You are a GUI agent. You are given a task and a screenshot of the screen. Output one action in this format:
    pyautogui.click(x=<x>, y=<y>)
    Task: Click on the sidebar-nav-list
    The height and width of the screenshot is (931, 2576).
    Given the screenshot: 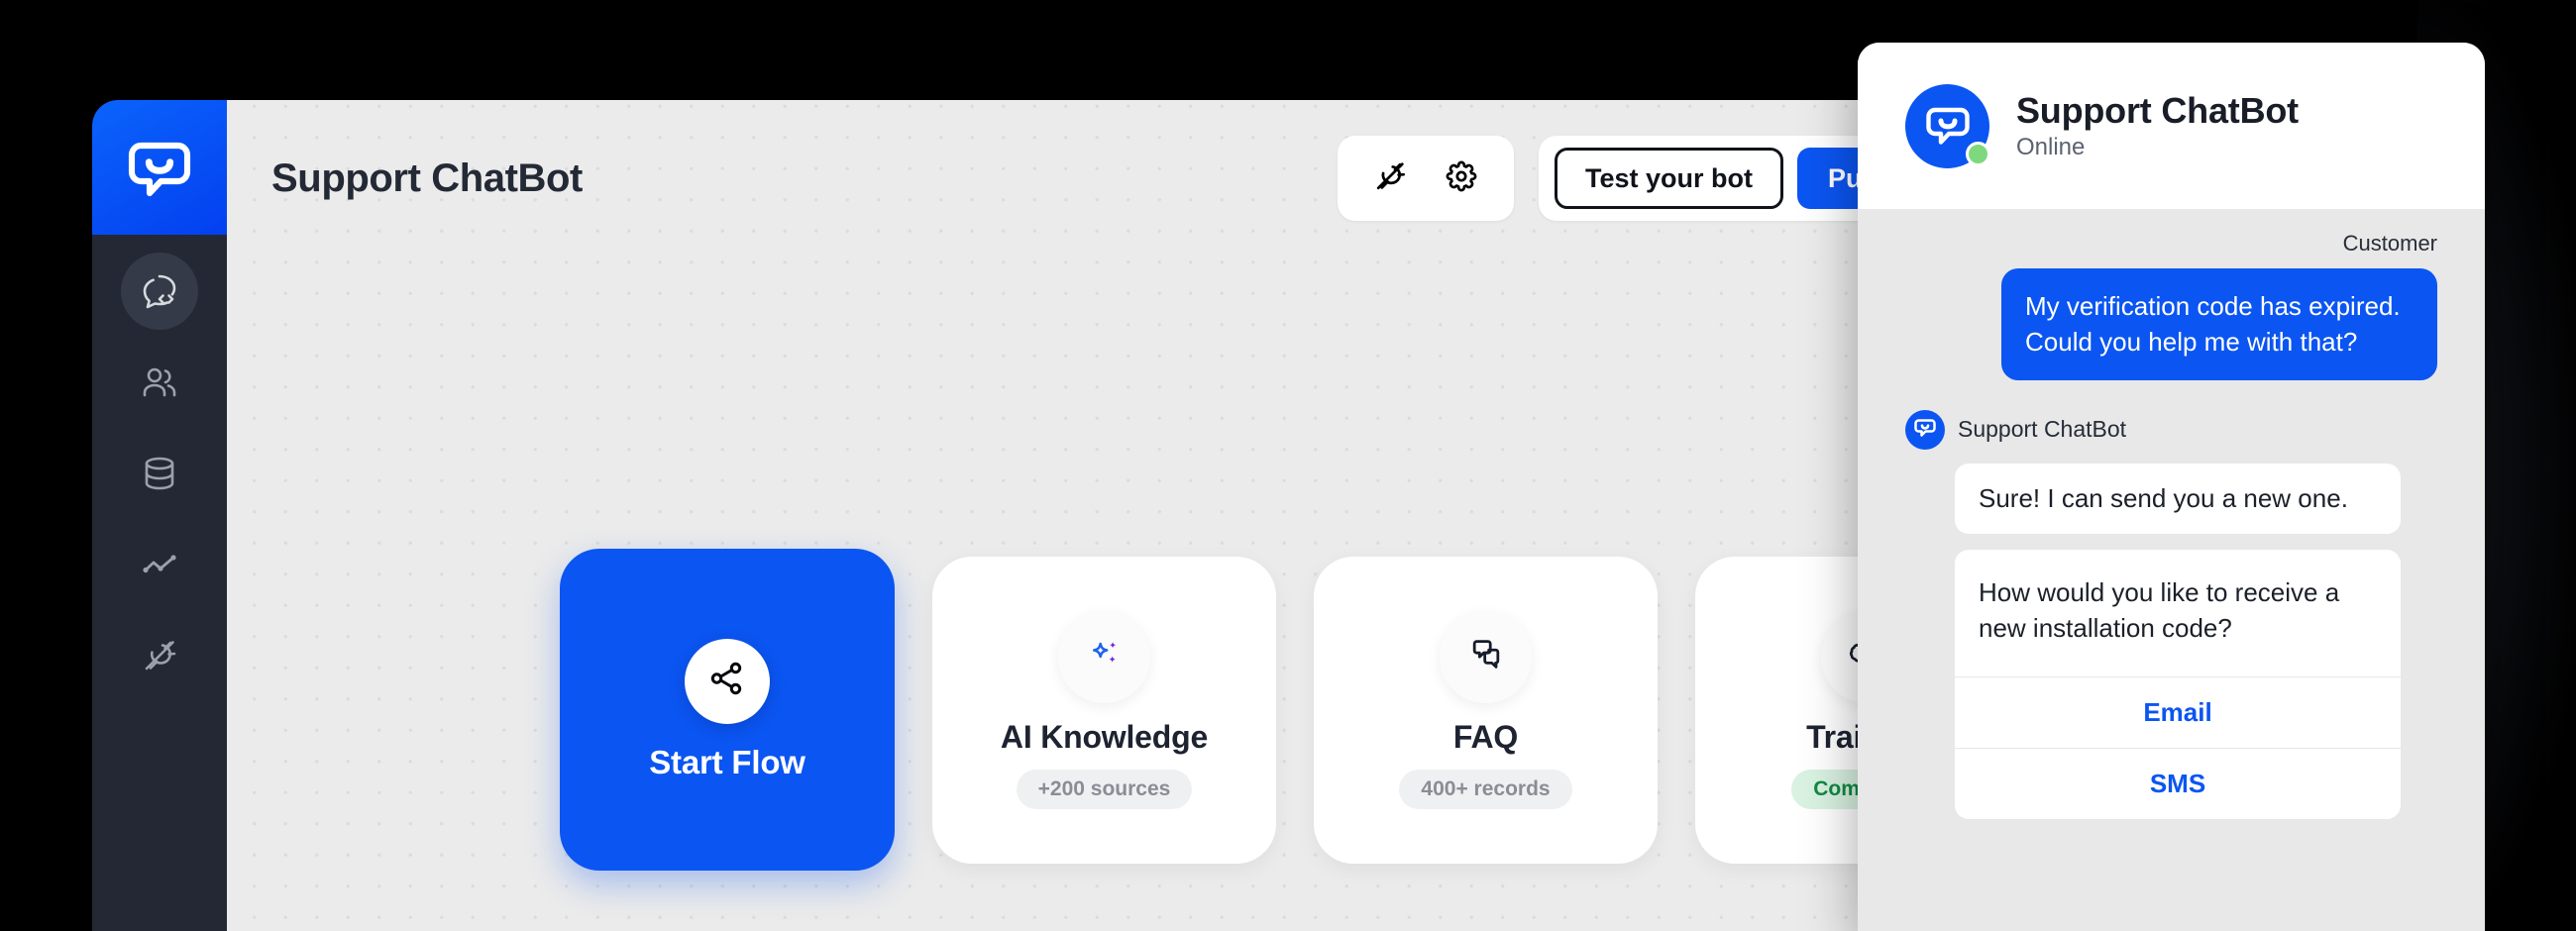 What is the action you would take?
    pyautogui.click(x=159, y=464)
    